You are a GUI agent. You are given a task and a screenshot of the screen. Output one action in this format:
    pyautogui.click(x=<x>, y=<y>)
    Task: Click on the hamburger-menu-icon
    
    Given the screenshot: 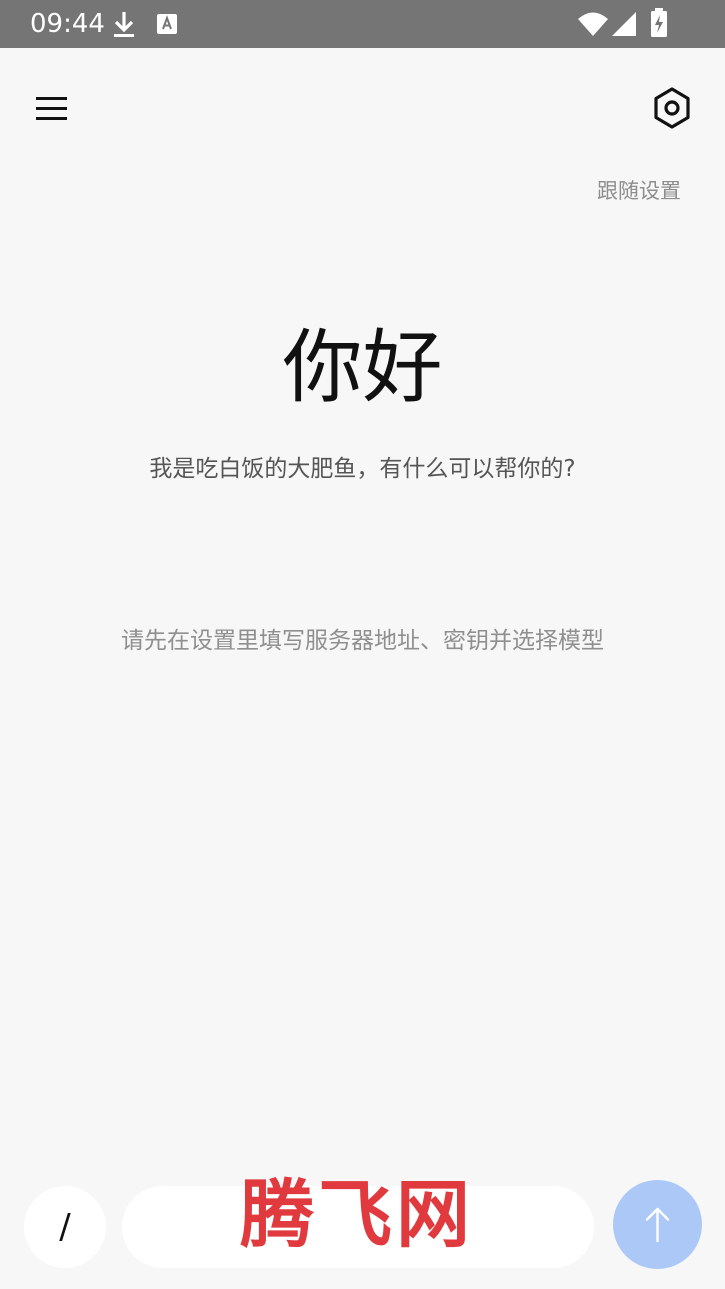 What is the action you would take?
    pyautogui.click(x=51, y=108)
    